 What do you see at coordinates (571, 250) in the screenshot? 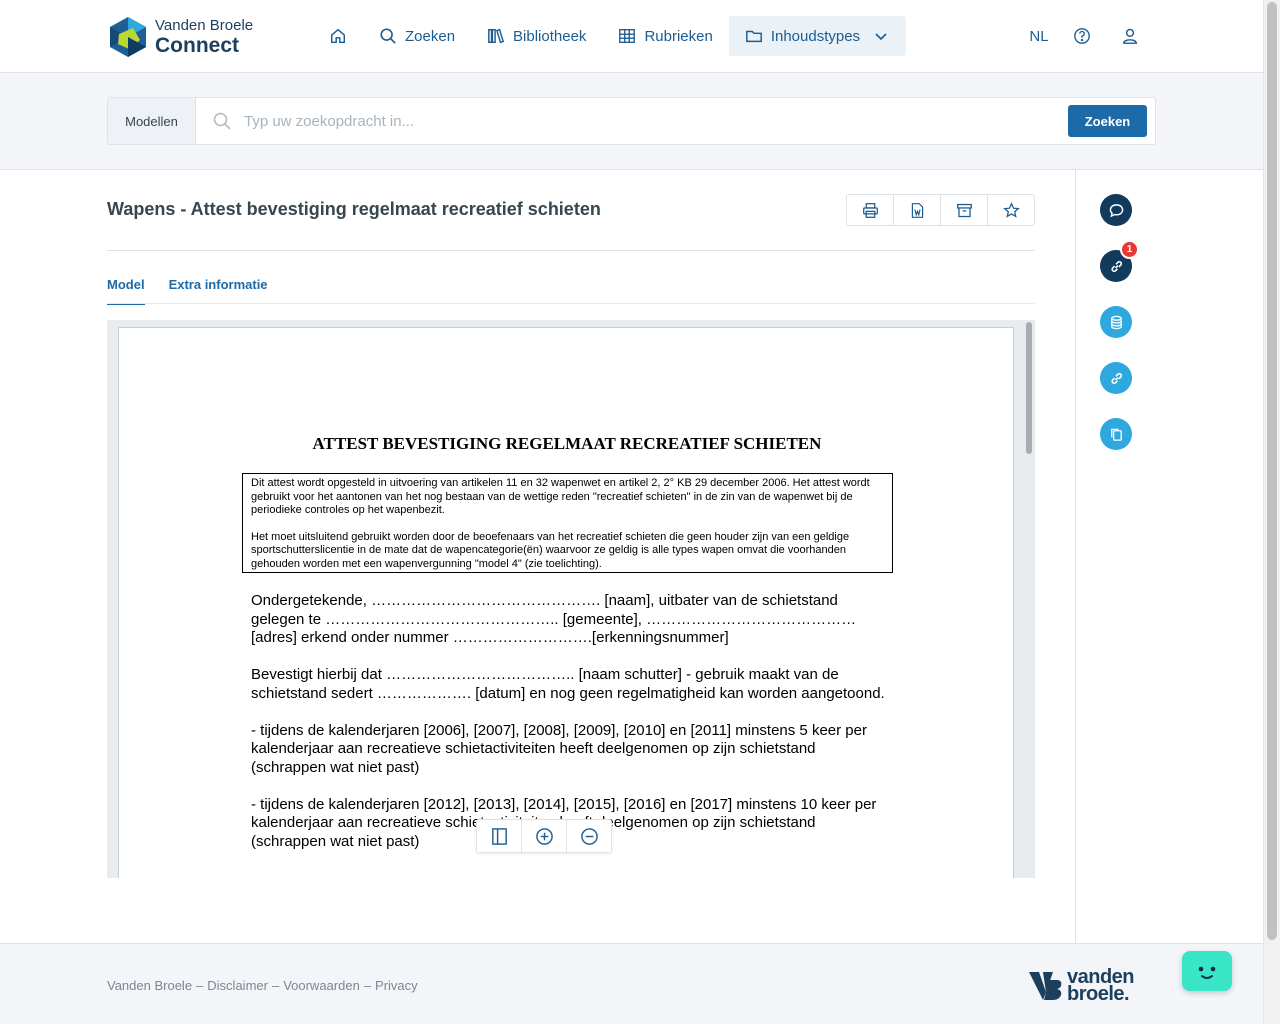
I see `title-divider` at bounding box center [571, 250].